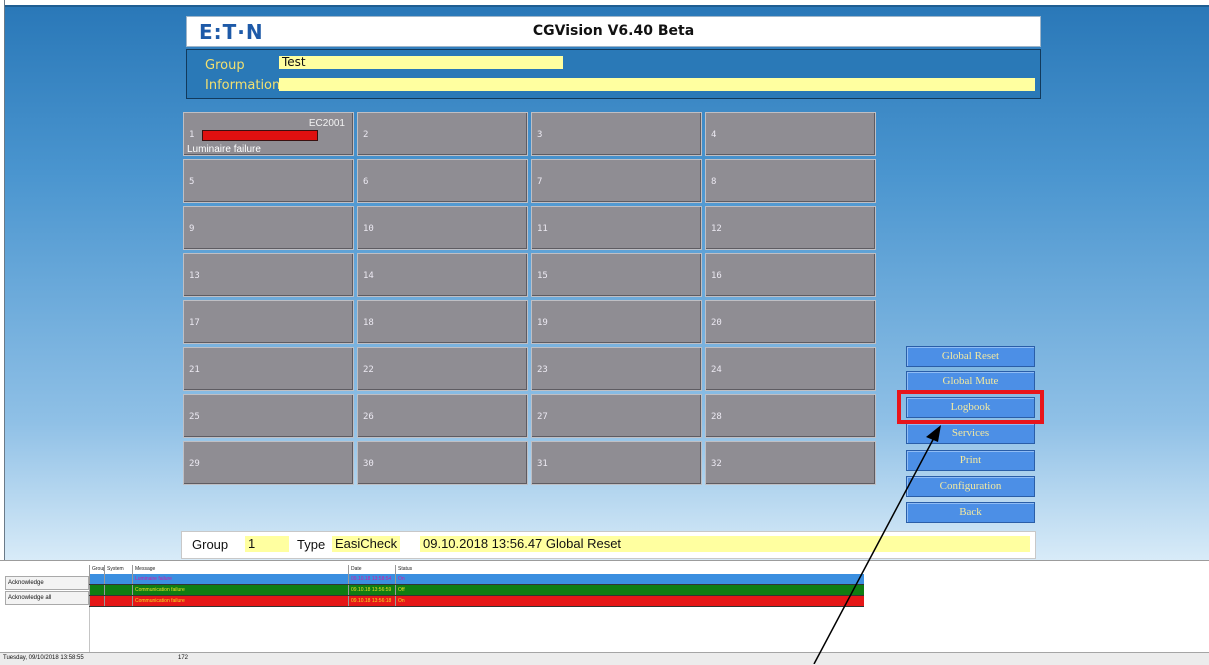 The width and height of the screenshot is (1209, 665). I want to click on annotation-arrow, so click(877, 544).